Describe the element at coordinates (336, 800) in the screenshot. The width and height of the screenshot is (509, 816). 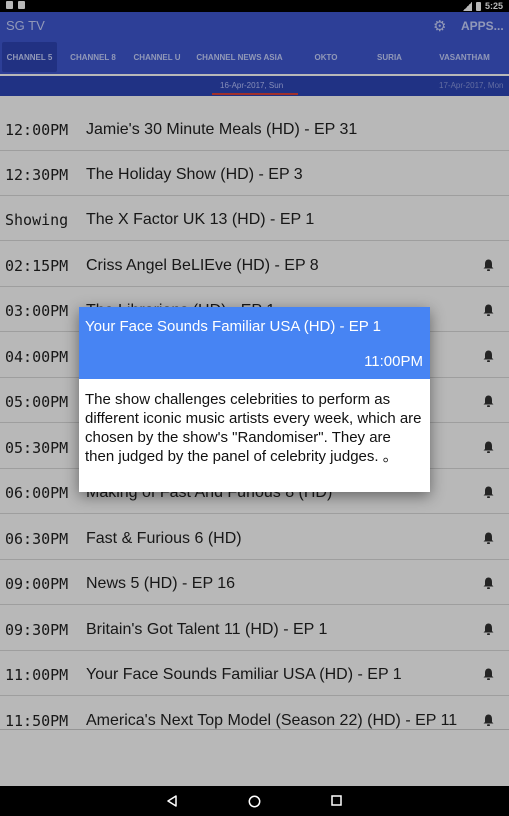
I see `recents-icon` at that location.